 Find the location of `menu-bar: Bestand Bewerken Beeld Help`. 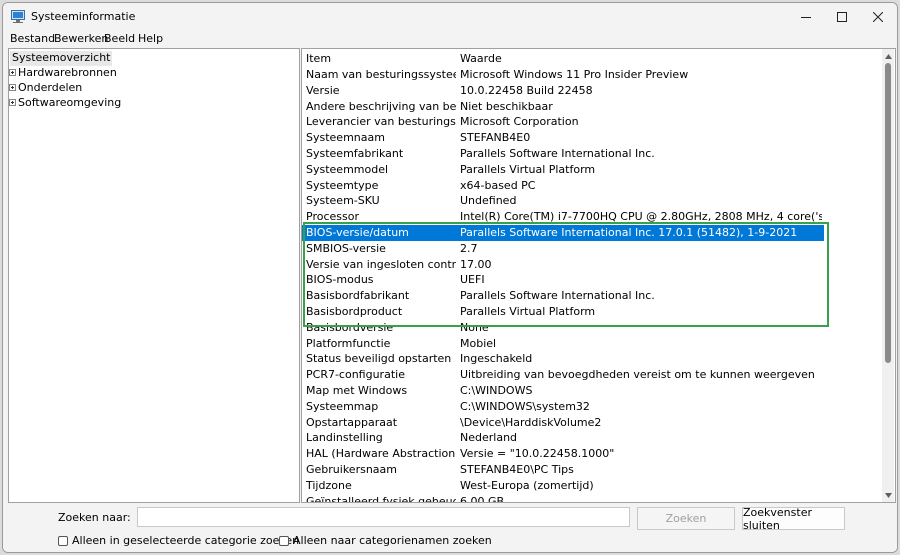

menu-bar: Bestand Bewerken Beeld Help is located at coordinates (450, 39).